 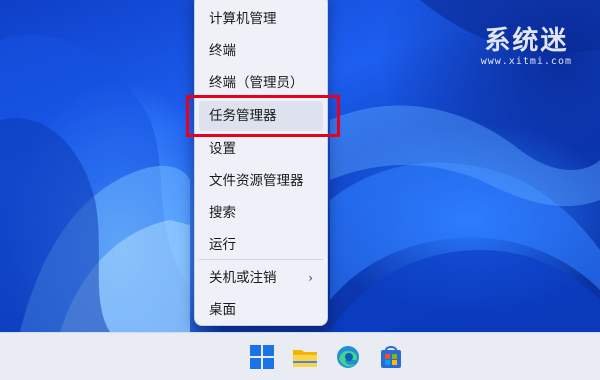 I want to click on menu-item-terminal: 终端, so click(x=261, y=51).